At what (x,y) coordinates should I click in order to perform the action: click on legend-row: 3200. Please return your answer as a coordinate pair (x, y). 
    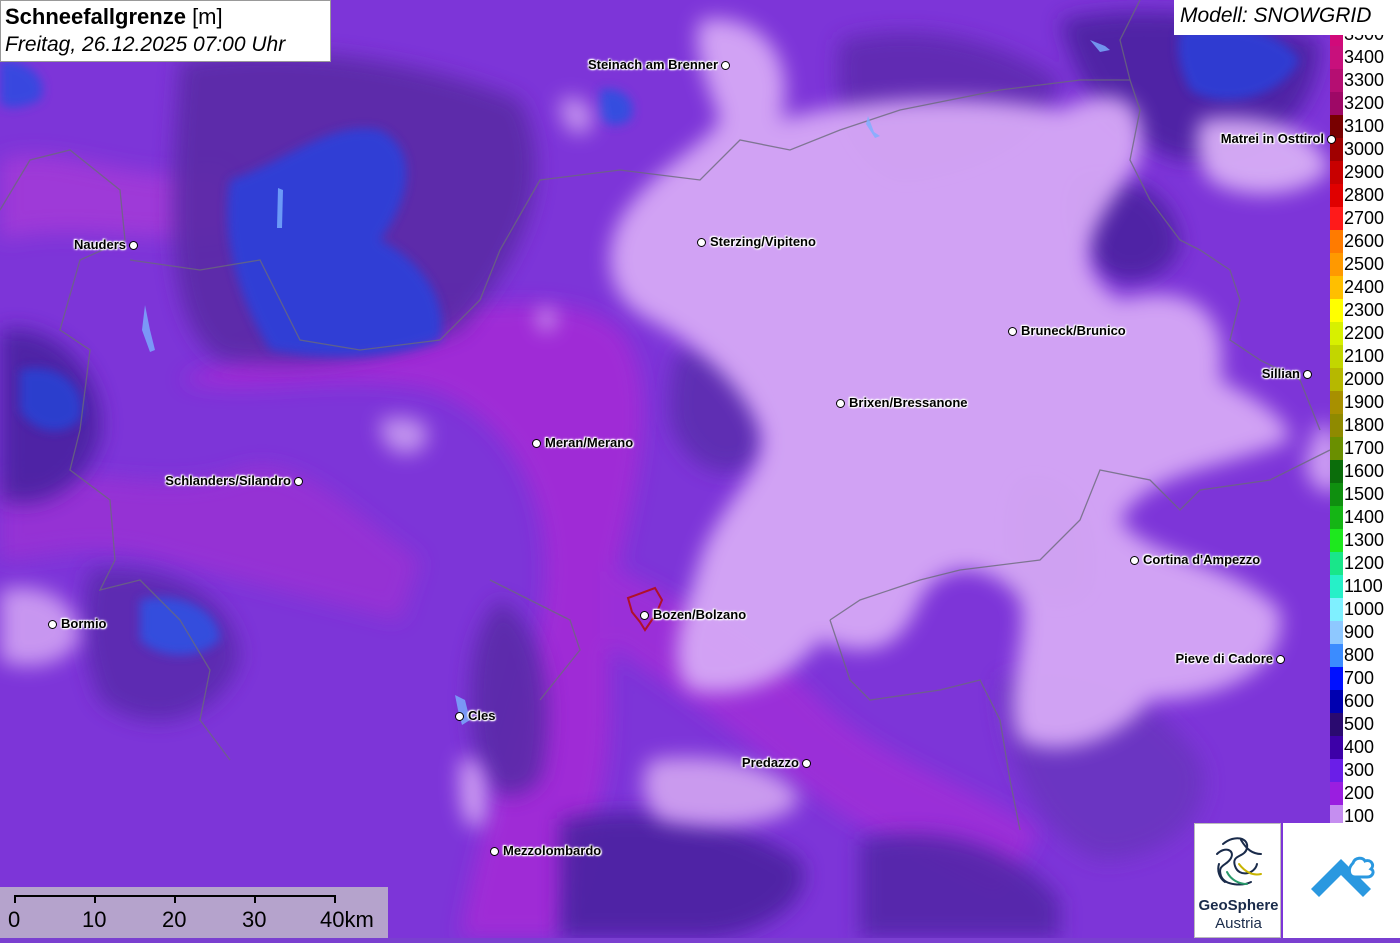
    Looking at the image, I should click on (1365, 103).